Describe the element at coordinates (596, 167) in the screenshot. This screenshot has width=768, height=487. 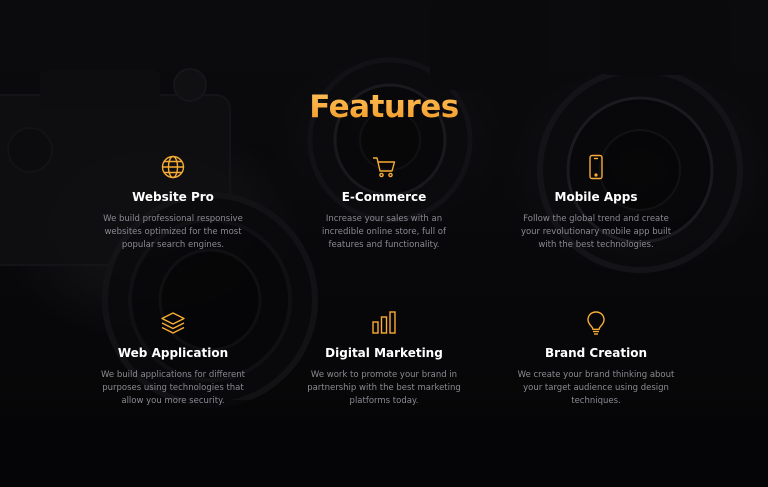
I see `mobile-phone-icon` at that location.